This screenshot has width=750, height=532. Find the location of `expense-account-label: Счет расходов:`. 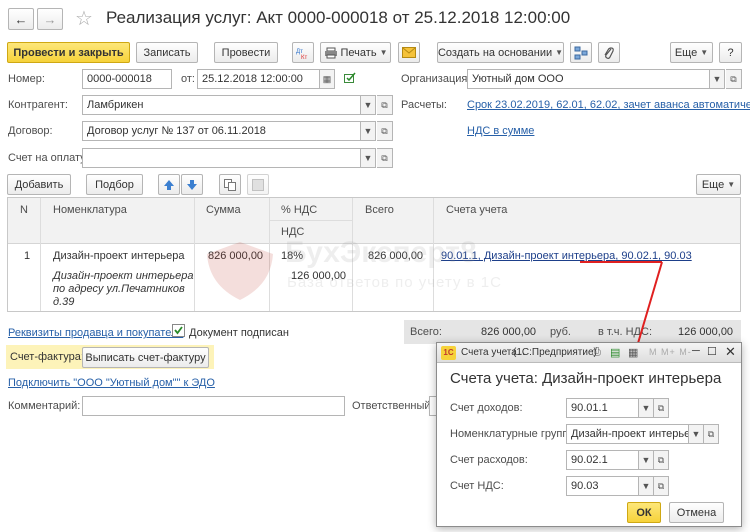

expense-account-label: Счет расходов: is located at coordinates (489, 460).